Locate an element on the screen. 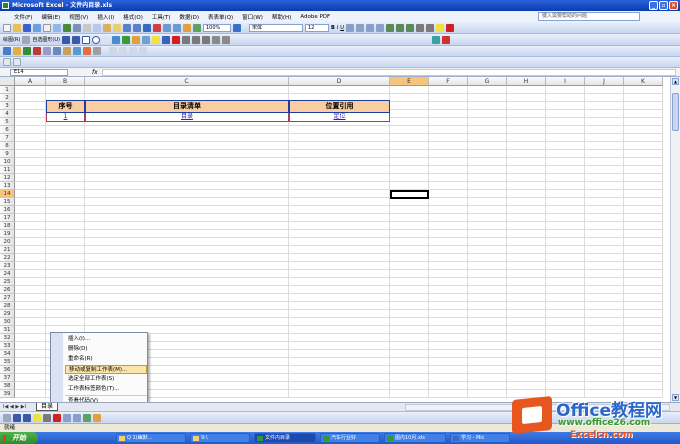  row-header-36: 36 is located at coordinates (7, 370).